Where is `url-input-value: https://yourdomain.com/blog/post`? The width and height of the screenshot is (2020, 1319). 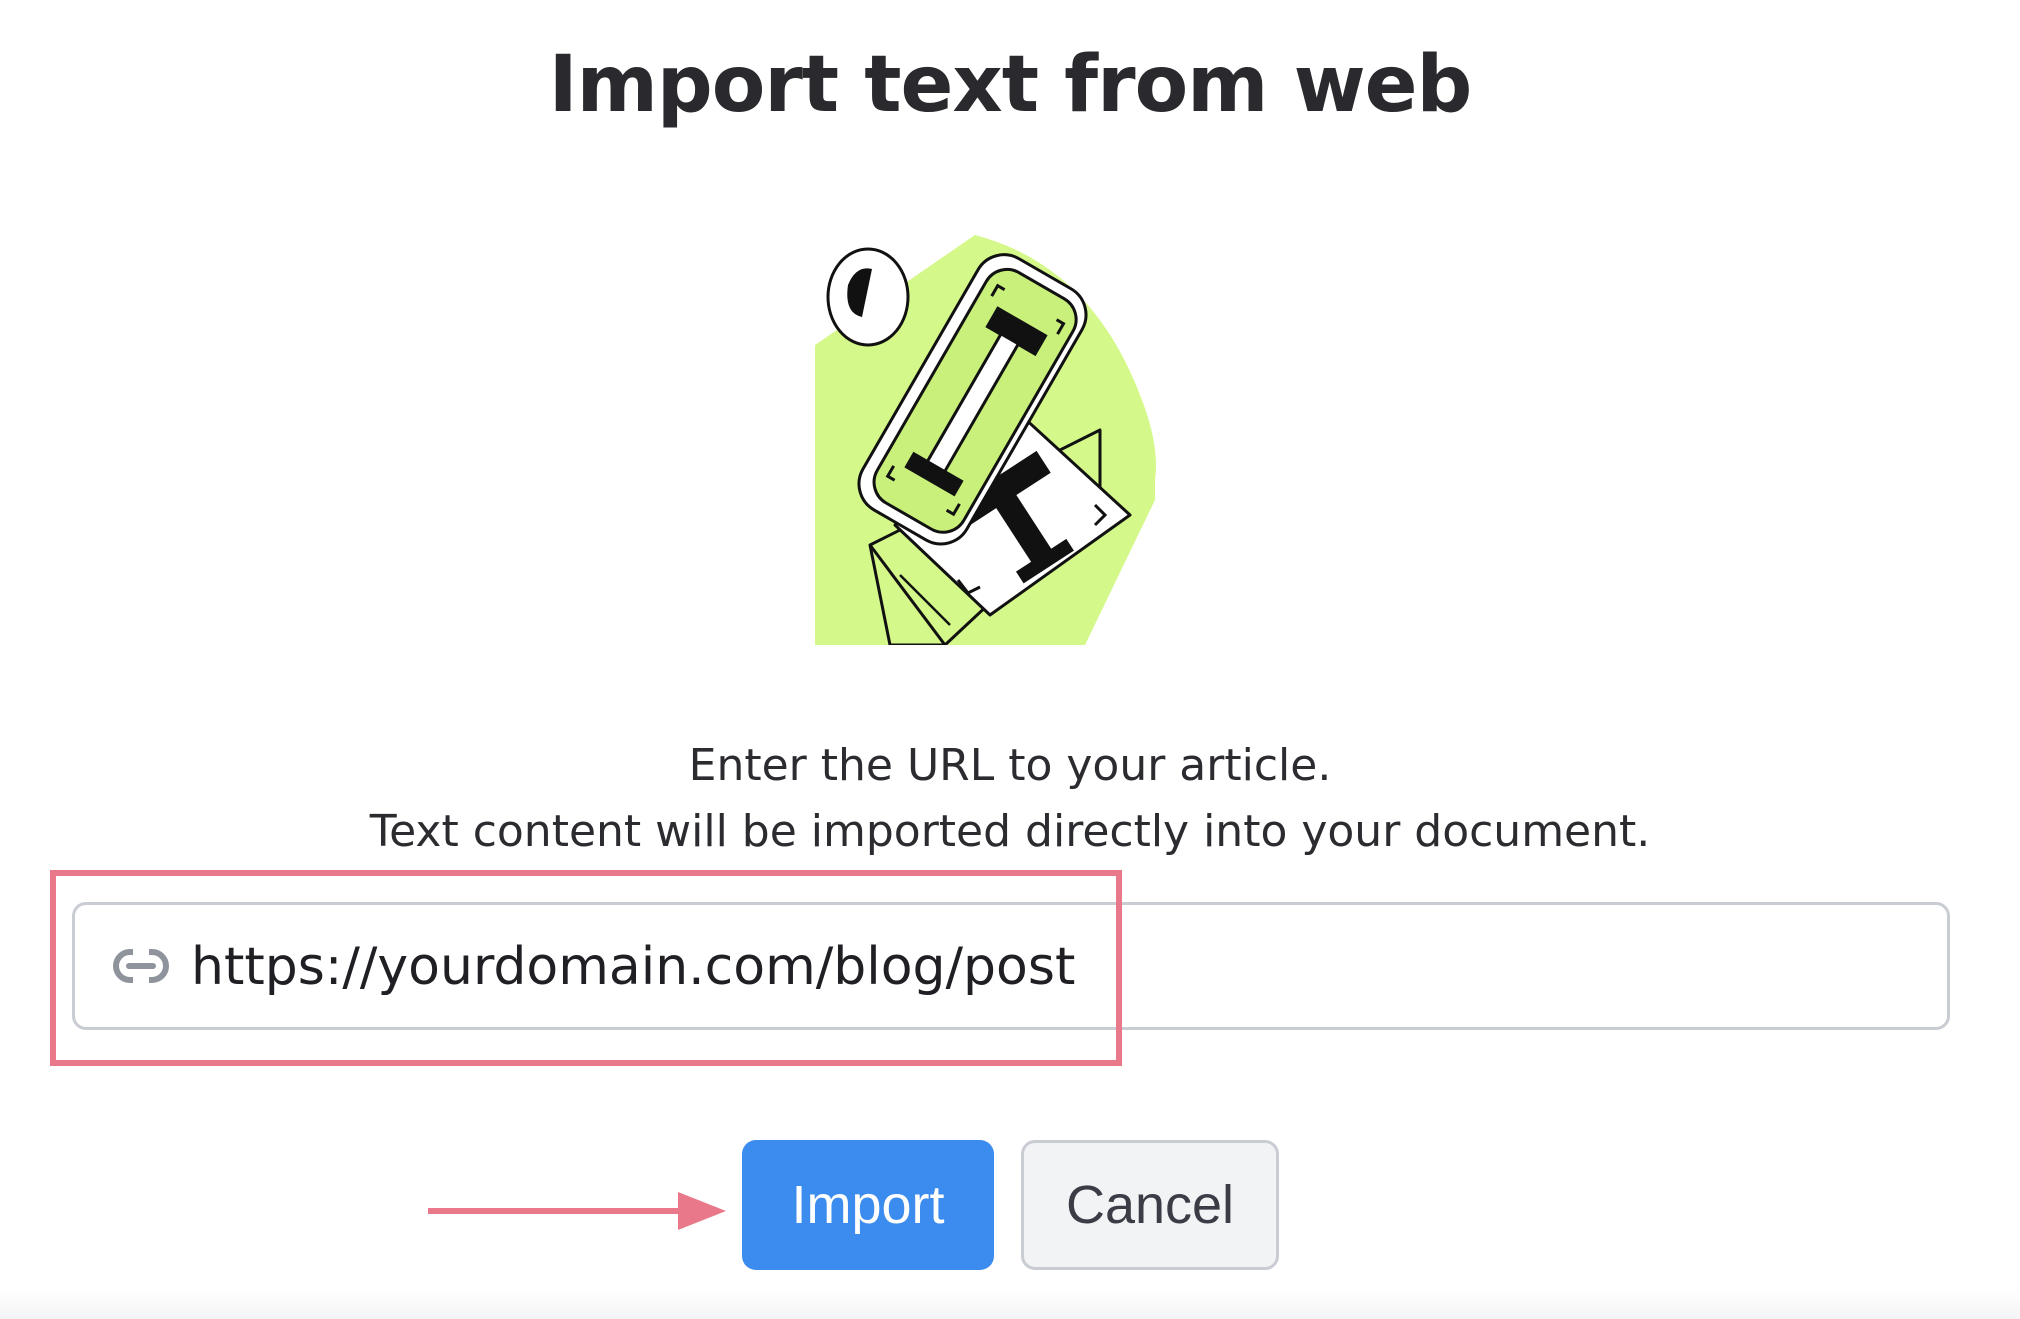 url-input-value: https://yourdomain.com/blog/post is located at coordinates (633, 967).